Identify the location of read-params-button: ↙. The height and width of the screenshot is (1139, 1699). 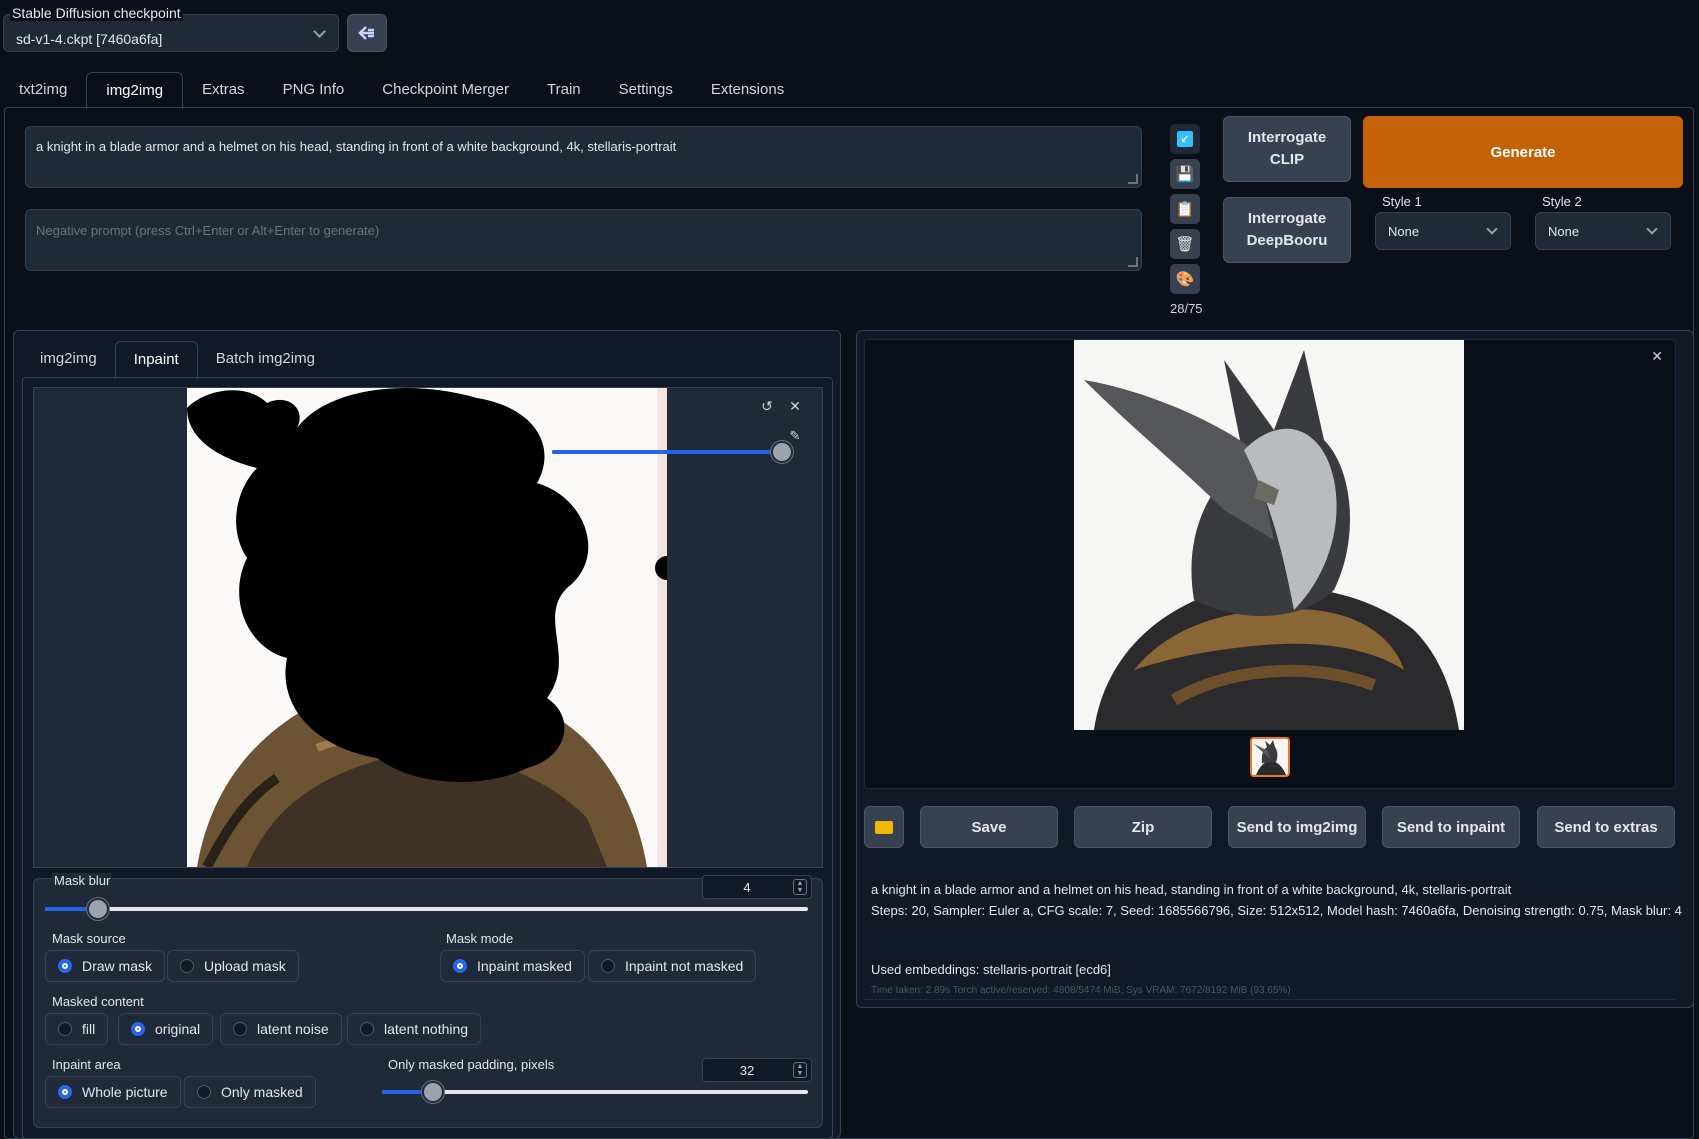
(1185, 139).